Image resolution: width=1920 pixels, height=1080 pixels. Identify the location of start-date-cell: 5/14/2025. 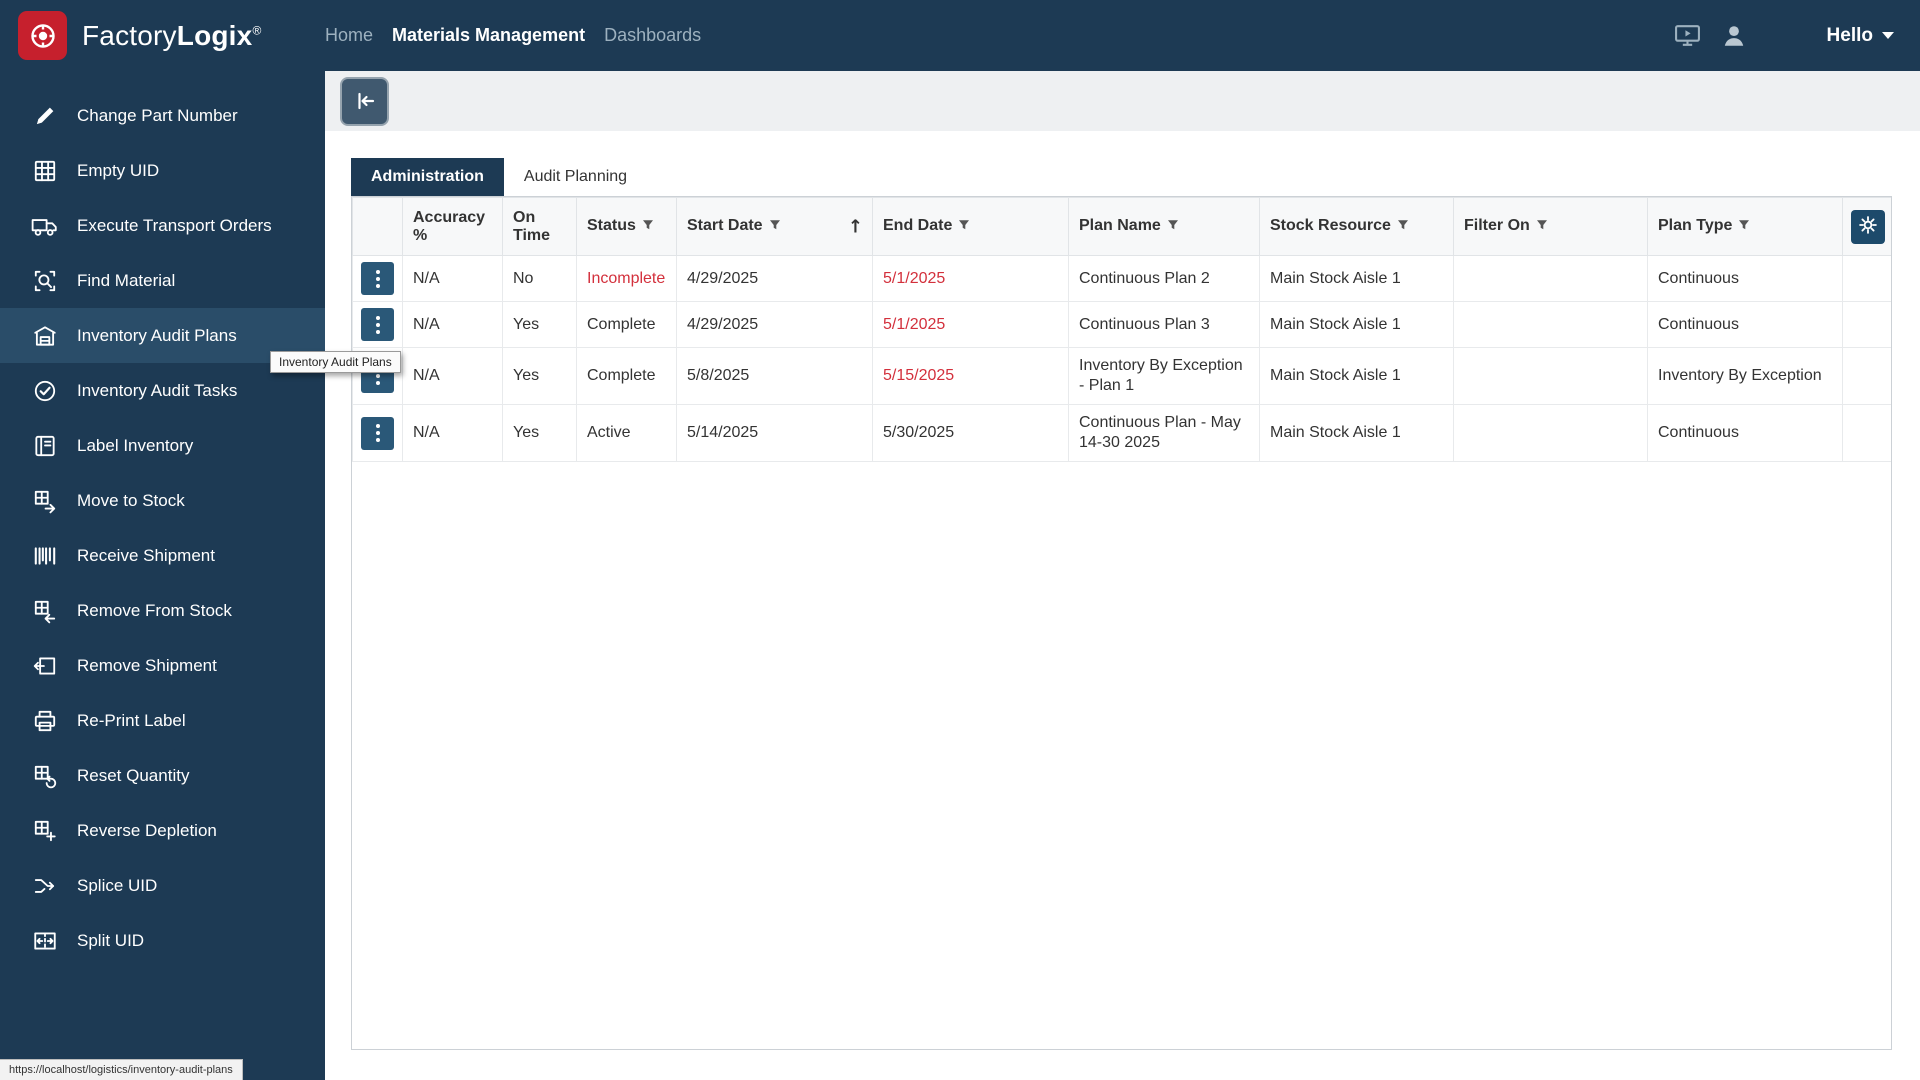
(774, 433).